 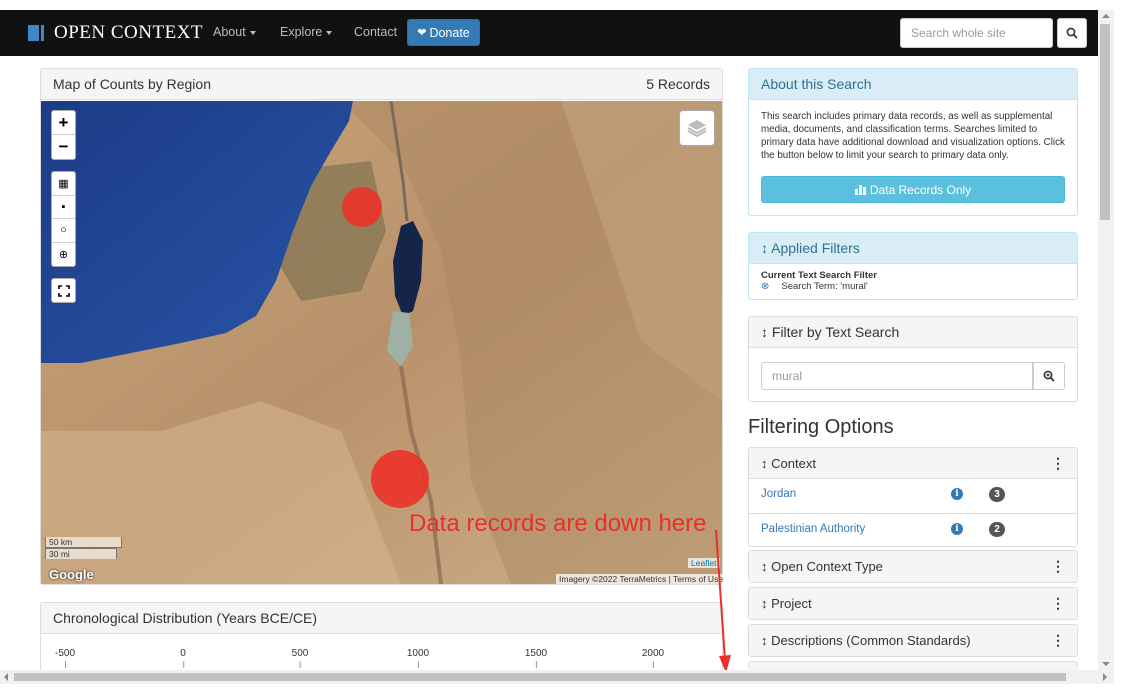 What do you see at coordinates (63, 207) in the screenshot?
I see `grid-large-icon: ▪` at bounding box center [63, 207].